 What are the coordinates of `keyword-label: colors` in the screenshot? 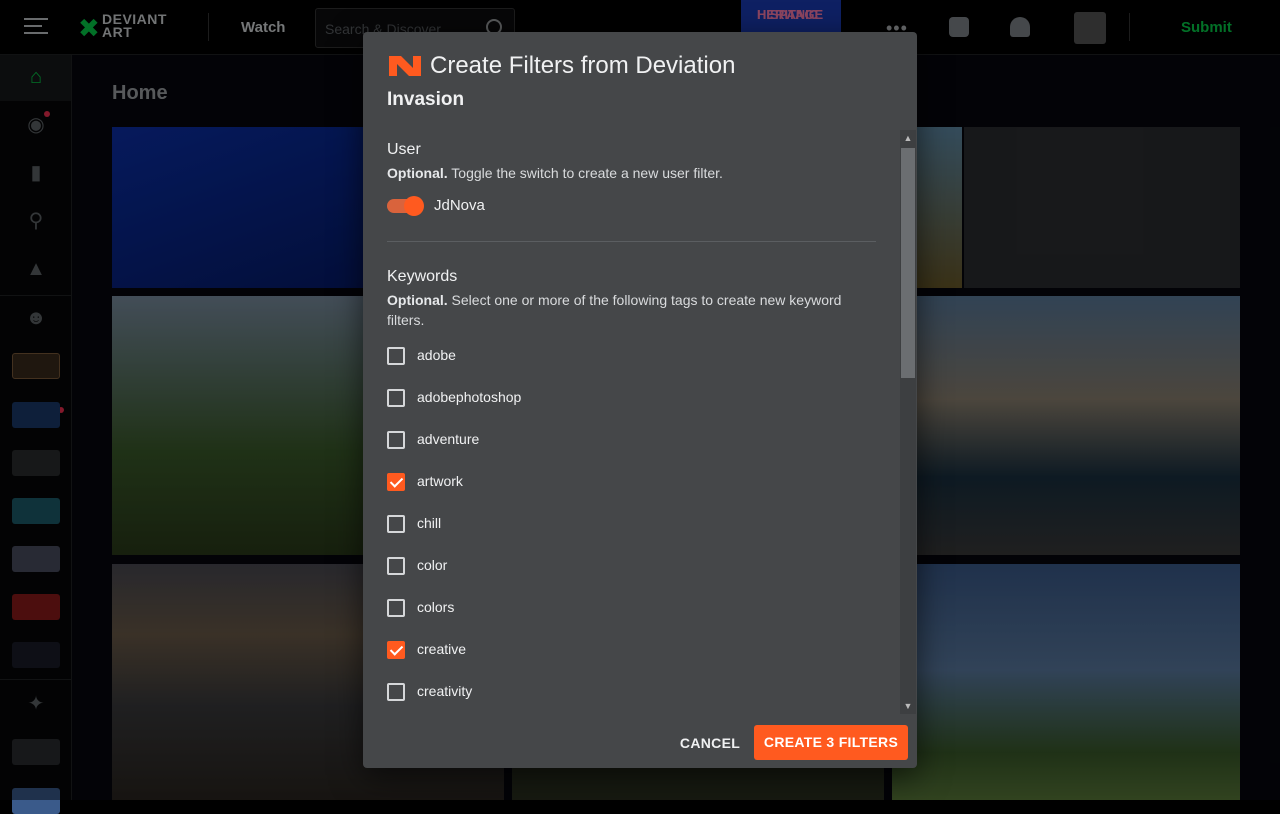 It's located at (436, 607).